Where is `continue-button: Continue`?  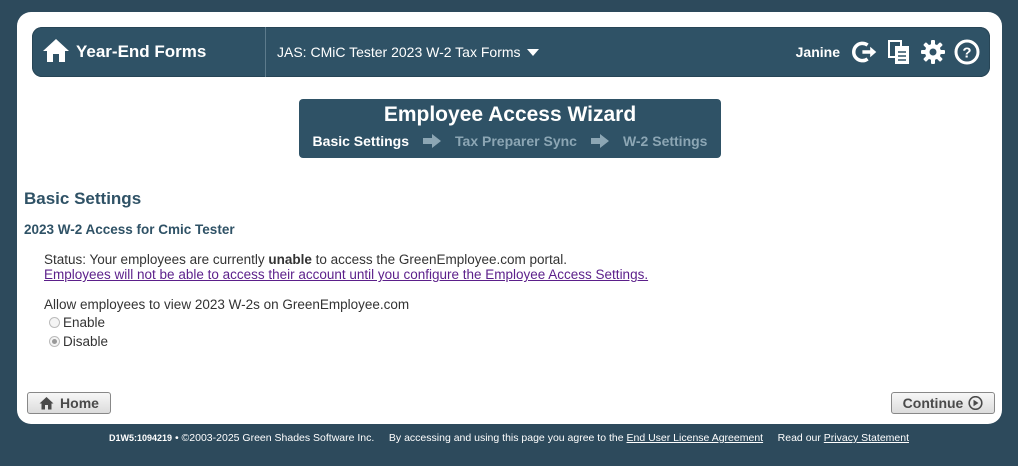 continue-button: Continue is located at coordinates (943, 403).